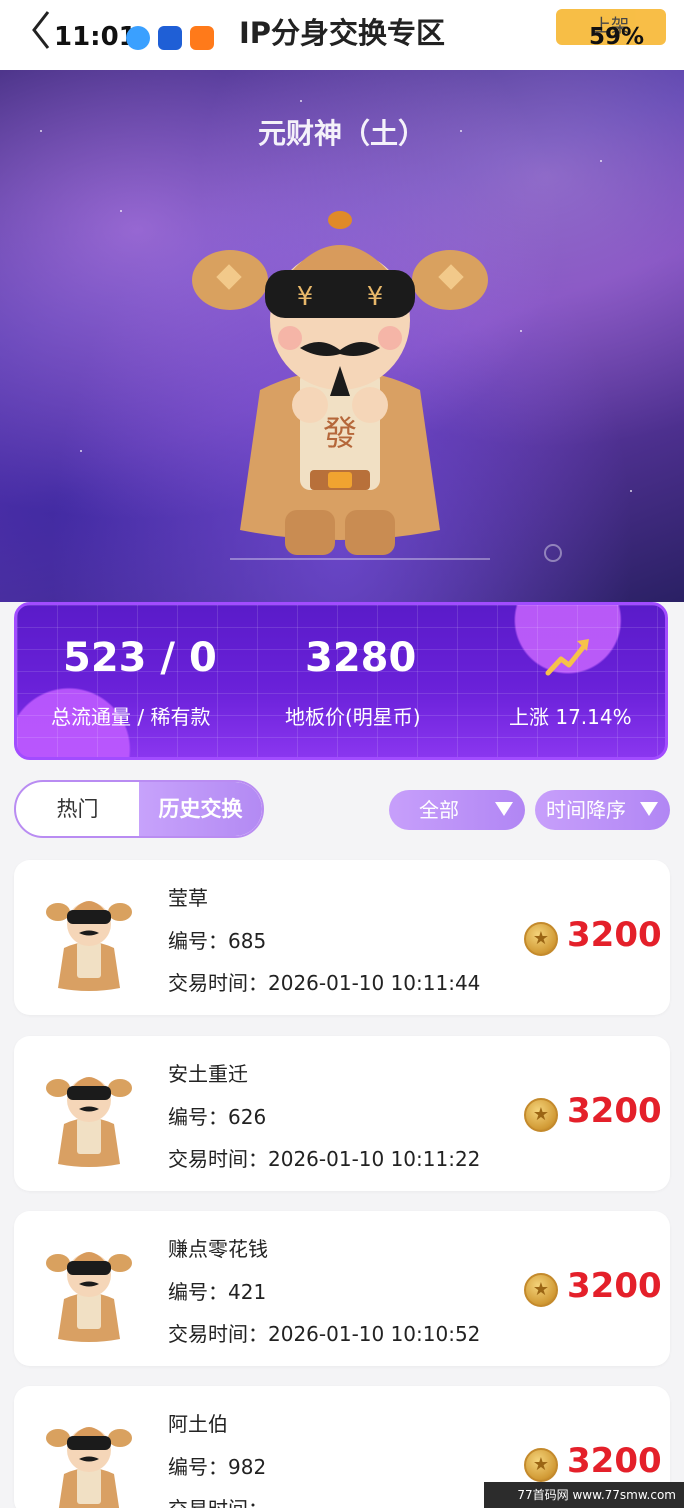 The image size is (684, 1508). What do you see at coordinates (200, 809) in the screenshot?
I see `tab-history: 历史交换` at bounding box center [200, 809].